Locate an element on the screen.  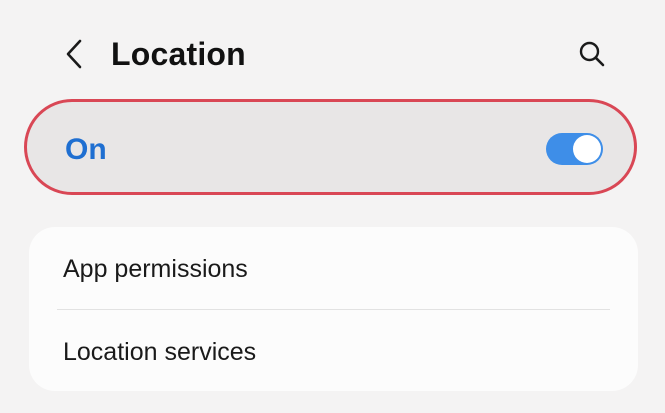
search-button is located at coordinates (592, 54).